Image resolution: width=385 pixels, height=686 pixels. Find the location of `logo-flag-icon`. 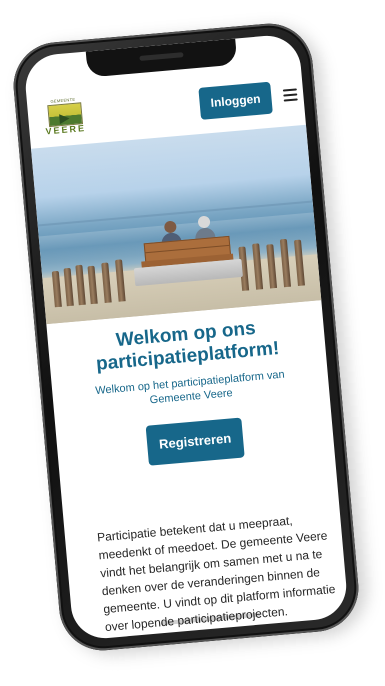

logo-flag-icon is located at coordinates (64, 119).